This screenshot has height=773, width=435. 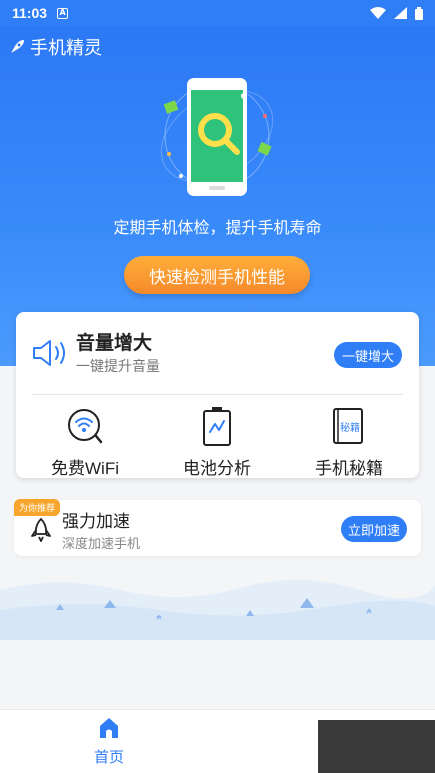 I want to click on card-divider, so click(x=217, y=394).